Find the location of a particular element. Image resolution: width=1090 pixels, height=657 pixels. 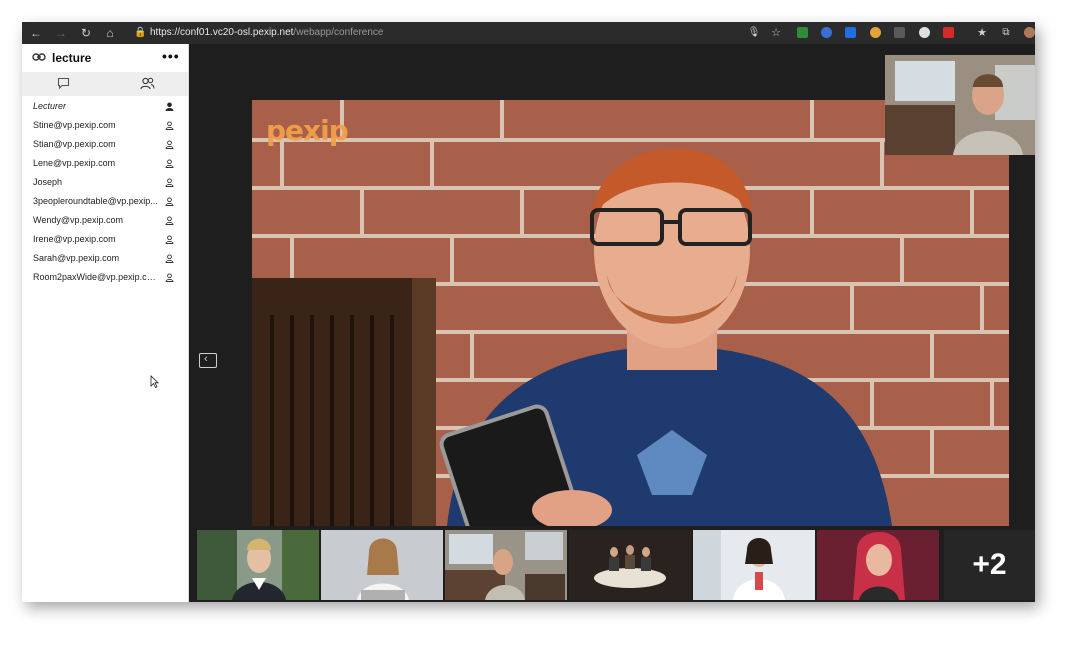

more-participants-count: +2 is located at coordinates (989, 564).